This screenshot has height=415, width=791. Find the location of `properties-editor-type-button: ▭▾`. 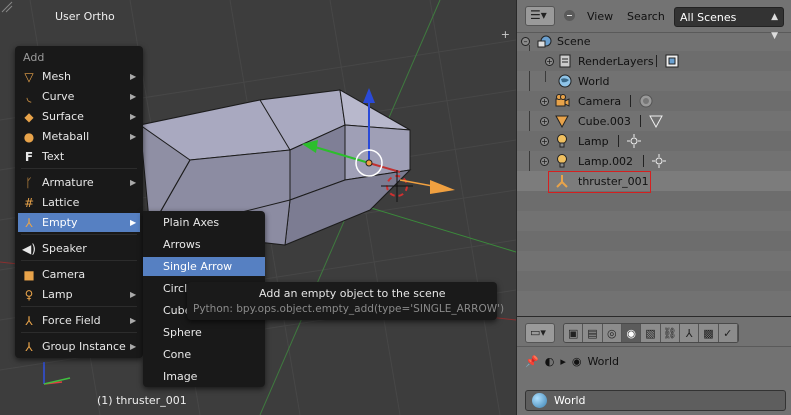

properties-editor-type-button: ▭▾ is located at coordinates (540, 333).